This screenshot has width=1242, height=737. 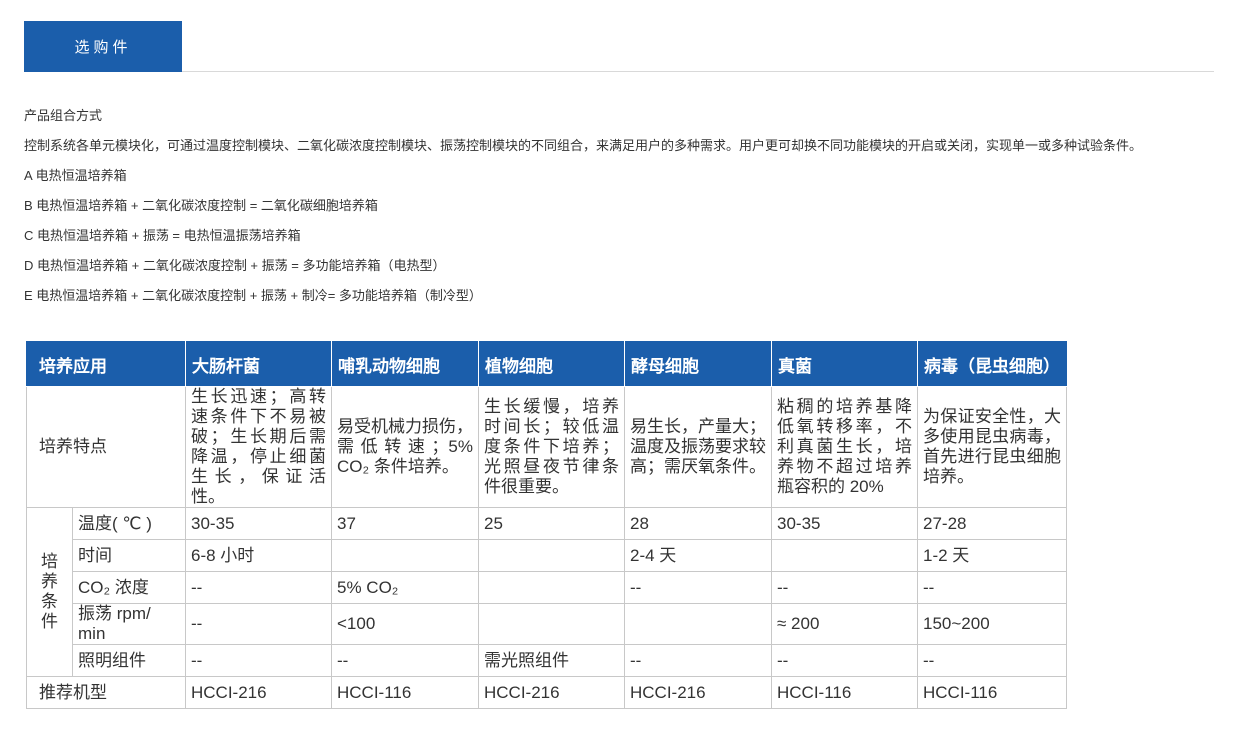 I want to click on combo-item: C 电热恒温培养箱 + 振荡 = 电热恒温振荡培养箱, so click(x=162, y=235).